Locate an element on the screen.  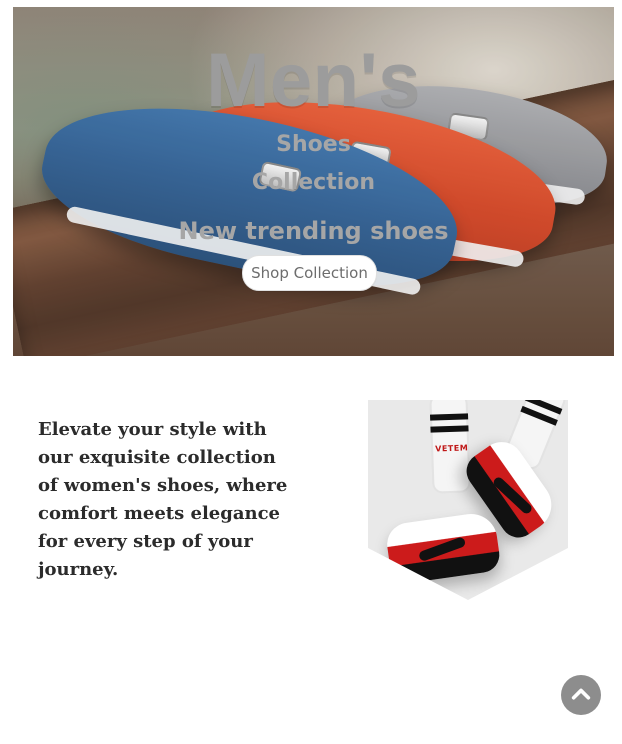
hero-title: Men's is located at coordinates (313, 80).